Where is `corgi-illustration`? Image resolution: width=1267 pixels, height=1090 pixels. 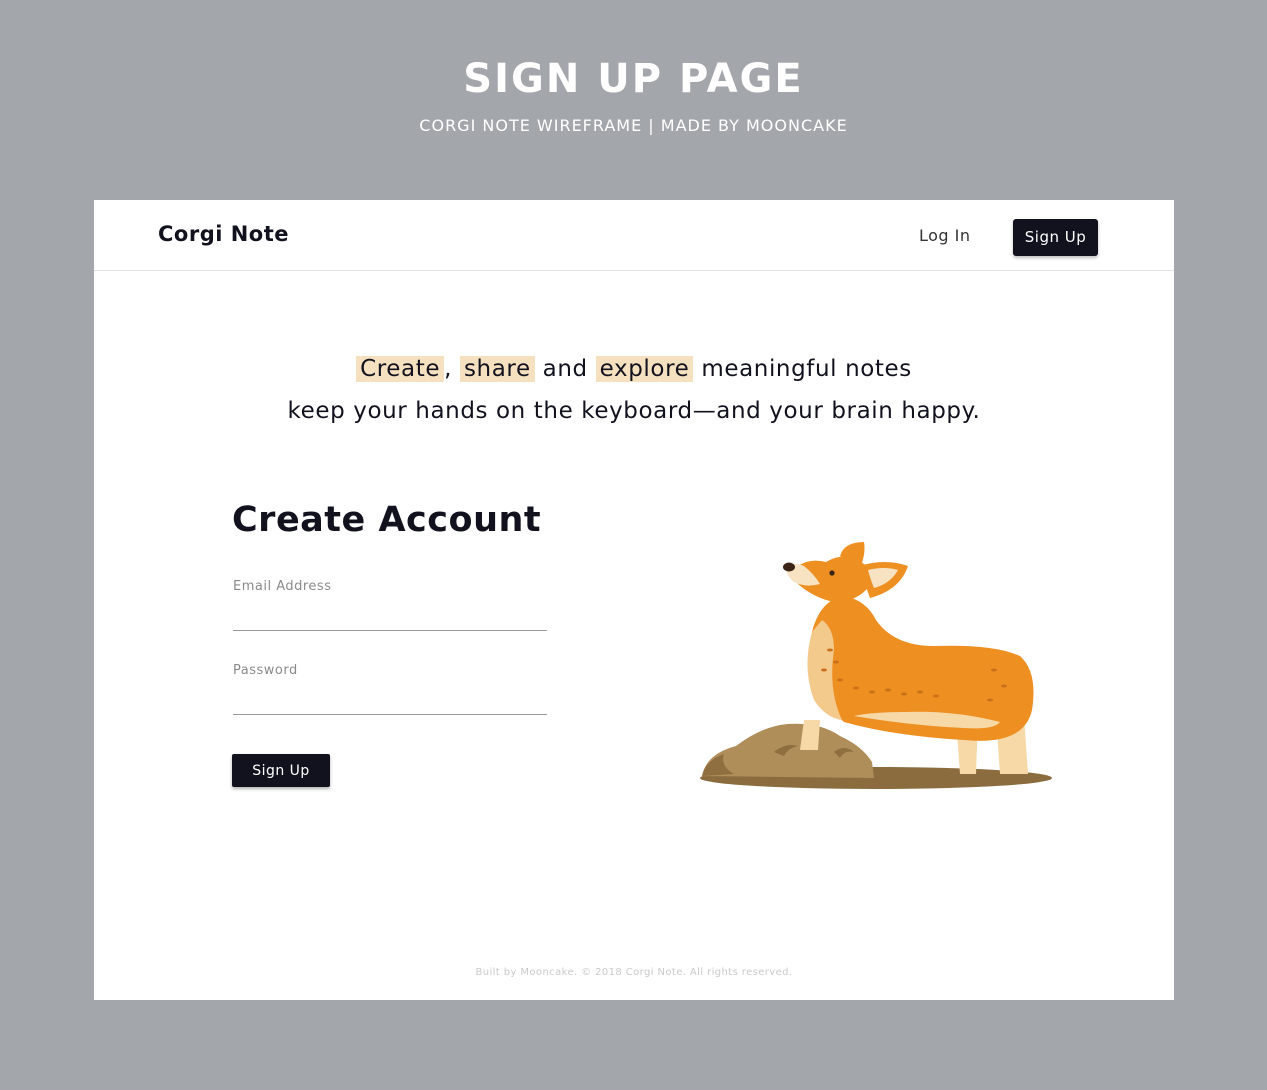
corgi-illustration is located at coordinates (876, 665).